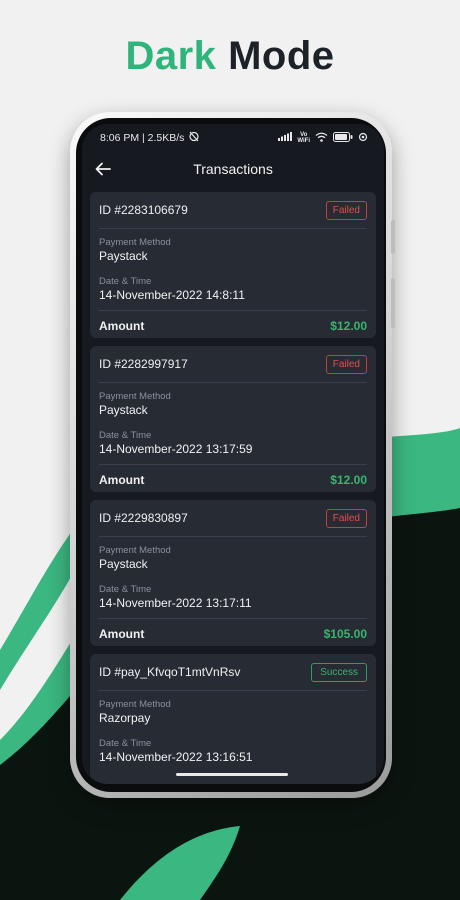 Image resolution: width=460 pixels, height=900 pixels. Describe the element at coordinates (321, 138) in the screenshot. I see `wifi-icon` at that location.